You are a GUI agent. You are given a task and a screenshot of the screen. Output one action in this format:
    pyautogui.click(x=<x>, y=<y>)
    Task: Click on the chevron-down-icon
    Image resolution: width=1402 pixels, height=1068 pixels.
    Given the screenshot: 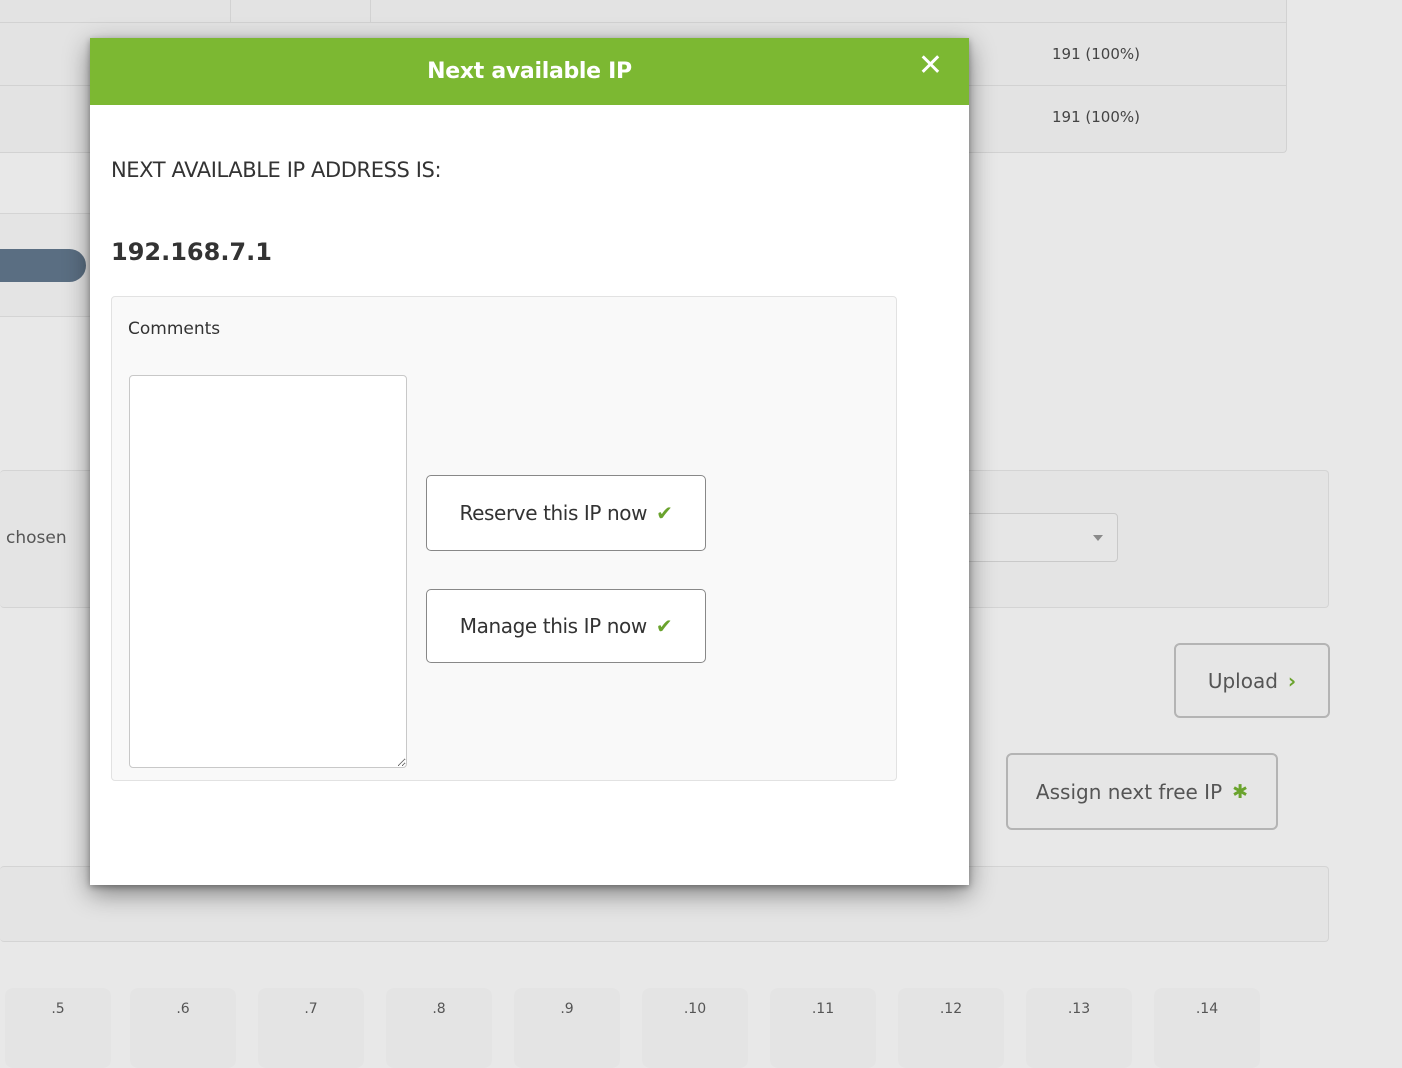 What is the action you would take?
    pyautogui.click(x=1098, y=538)
    